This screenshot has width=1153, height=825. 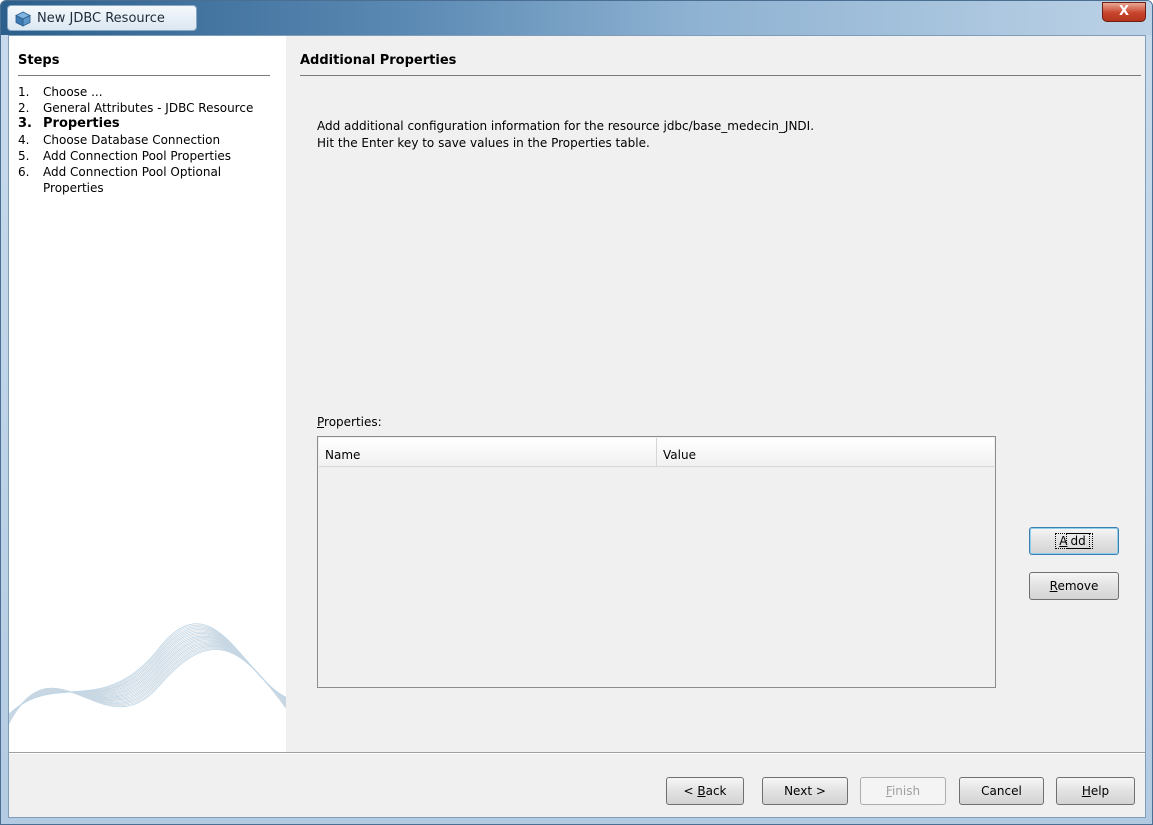 I want to click on column-header-name: Name, so click(x=488, y=452).